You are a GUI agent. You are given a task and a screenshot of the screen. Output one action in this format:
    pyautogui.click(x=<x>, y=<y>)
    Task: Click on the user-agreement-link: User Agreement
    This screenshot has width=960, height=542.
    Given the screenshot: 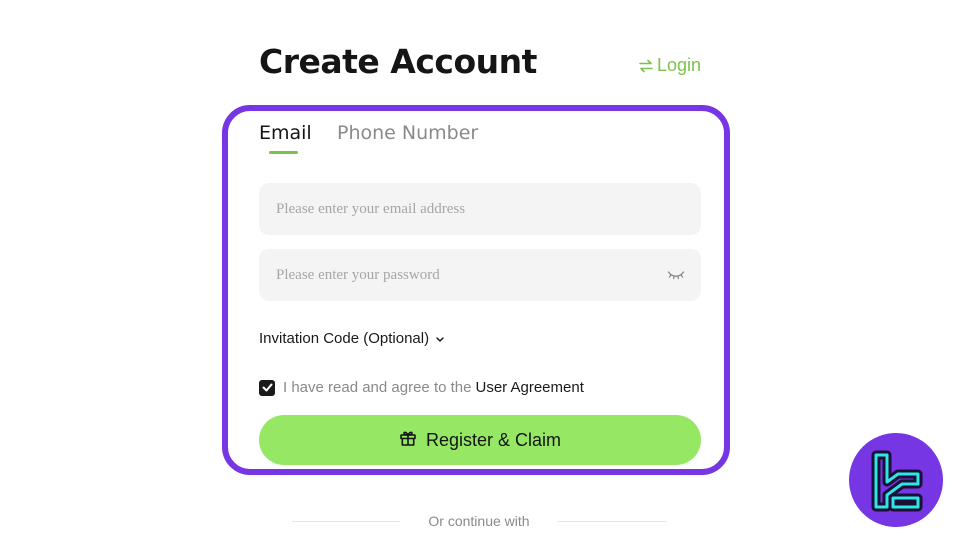 What is the action you would take?
    pyautogui.click(x=529, y=387)
    